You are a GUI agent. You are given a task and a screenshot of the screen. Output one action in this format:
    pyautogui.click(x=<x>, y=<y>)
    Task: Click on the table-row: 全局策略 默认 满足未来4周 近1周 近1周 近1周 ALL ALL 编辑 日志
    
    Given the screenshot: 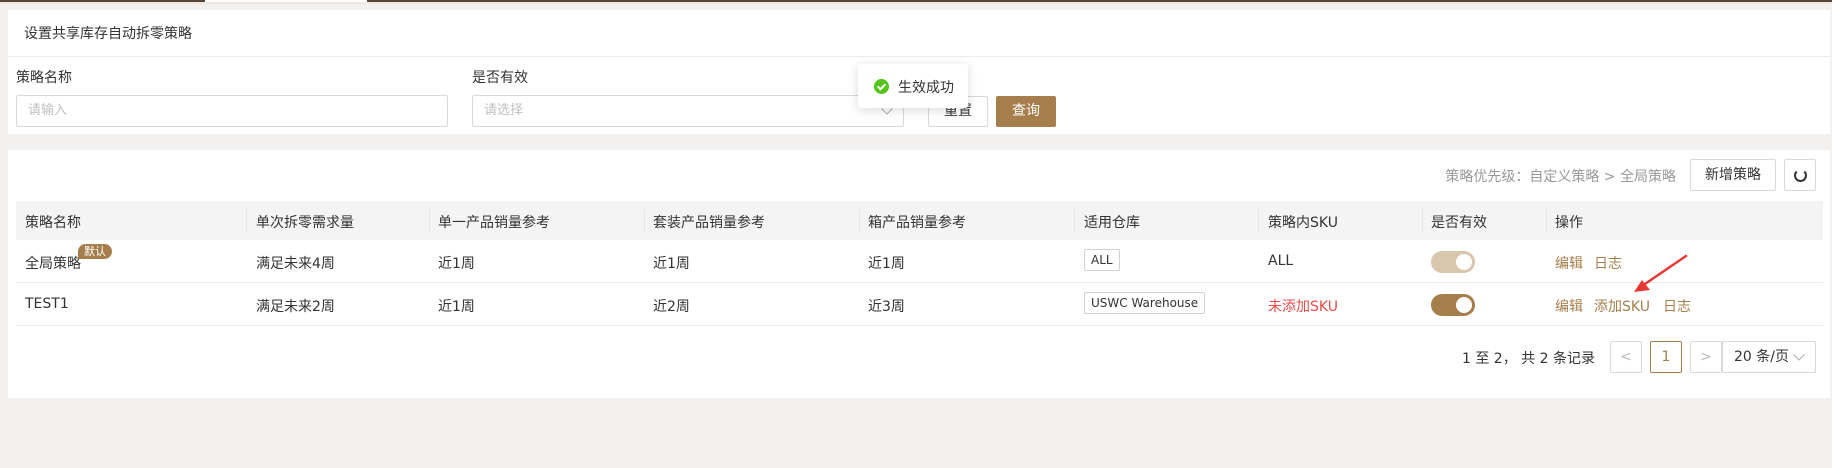 What is the action you would take?
    pyautogui.click(x=919, y=261)
    